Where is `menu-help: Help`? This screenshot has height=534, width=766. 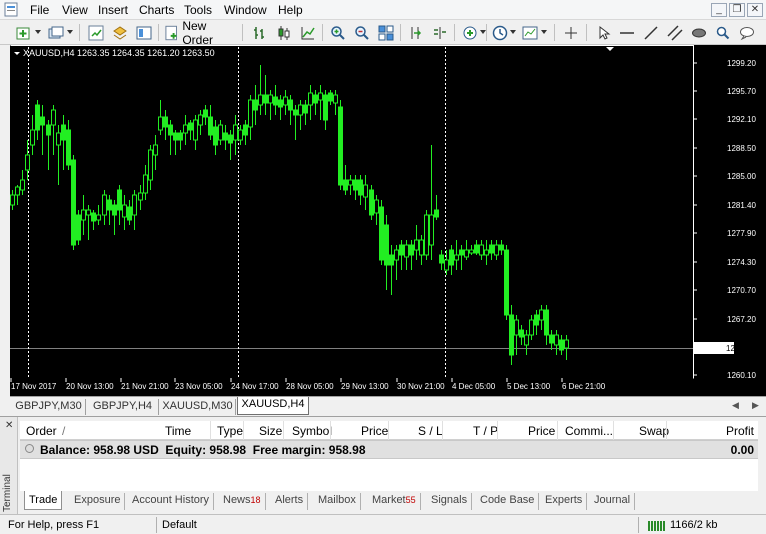
menu-help: Help is located at coordinates (290, 10).